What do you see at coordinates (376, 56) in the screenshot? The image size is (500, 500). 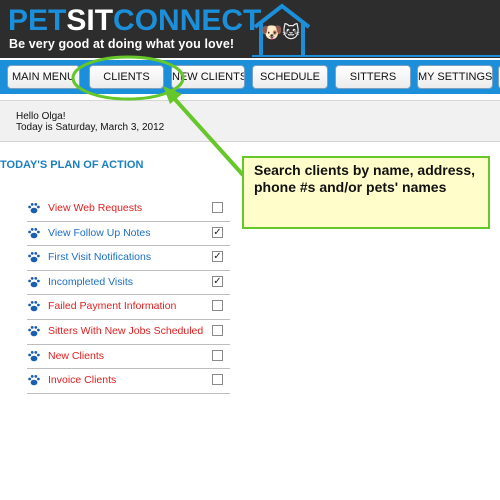 I see `header-divider` at bounding box center [376, 56].